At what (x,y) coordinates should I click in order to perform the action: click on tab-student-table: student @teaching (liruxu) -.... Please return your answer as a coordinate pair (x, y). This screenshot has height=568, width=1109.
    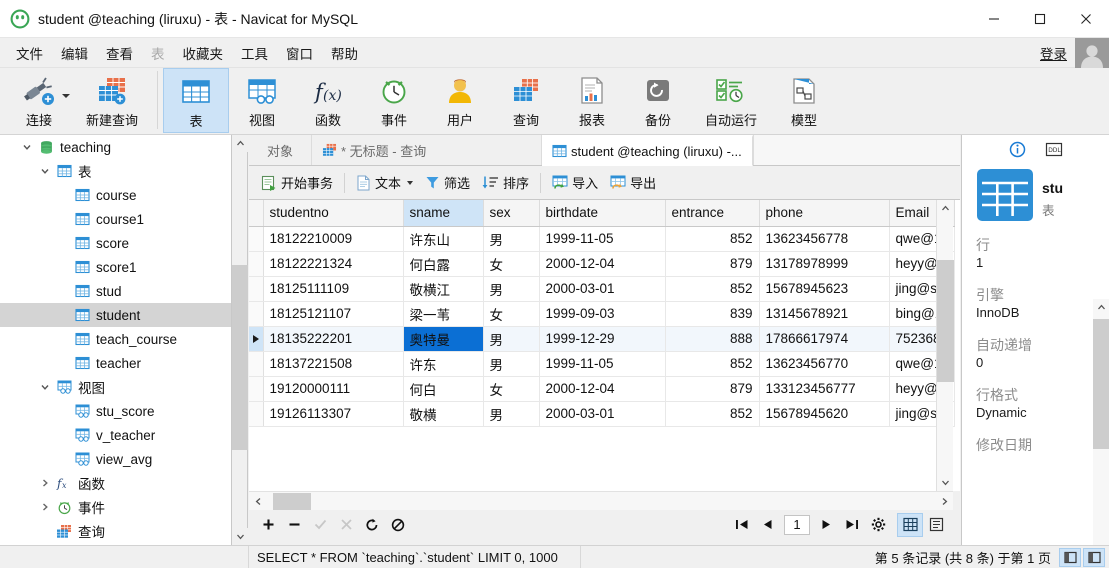
    Looking at the image, I should click on (647, 150).